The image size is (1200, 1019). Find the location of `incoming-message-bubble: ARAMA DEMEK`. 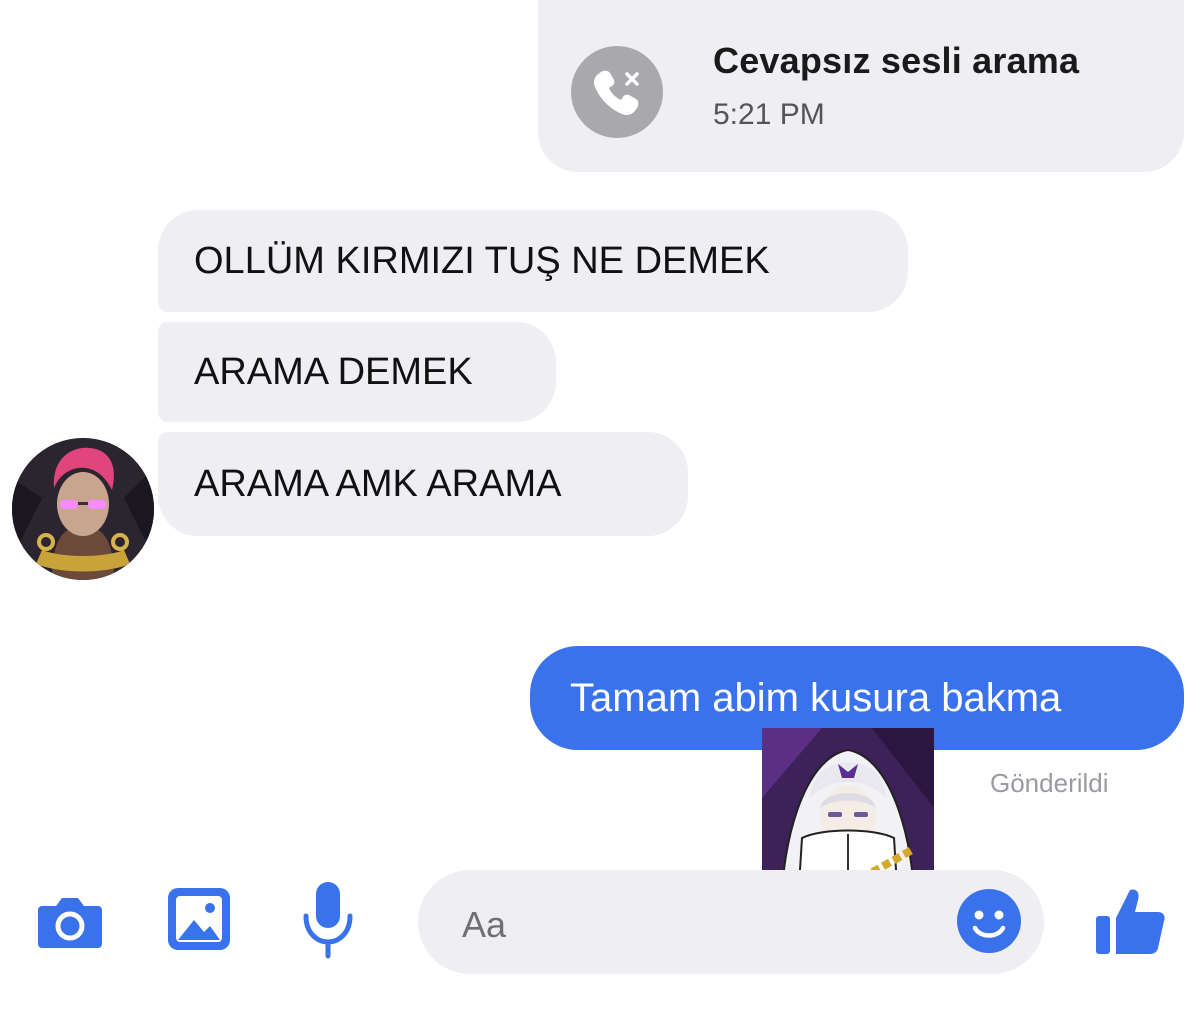

incoming-message-bubble: ARAMA DEMEK is located at coordinates (357, 372).